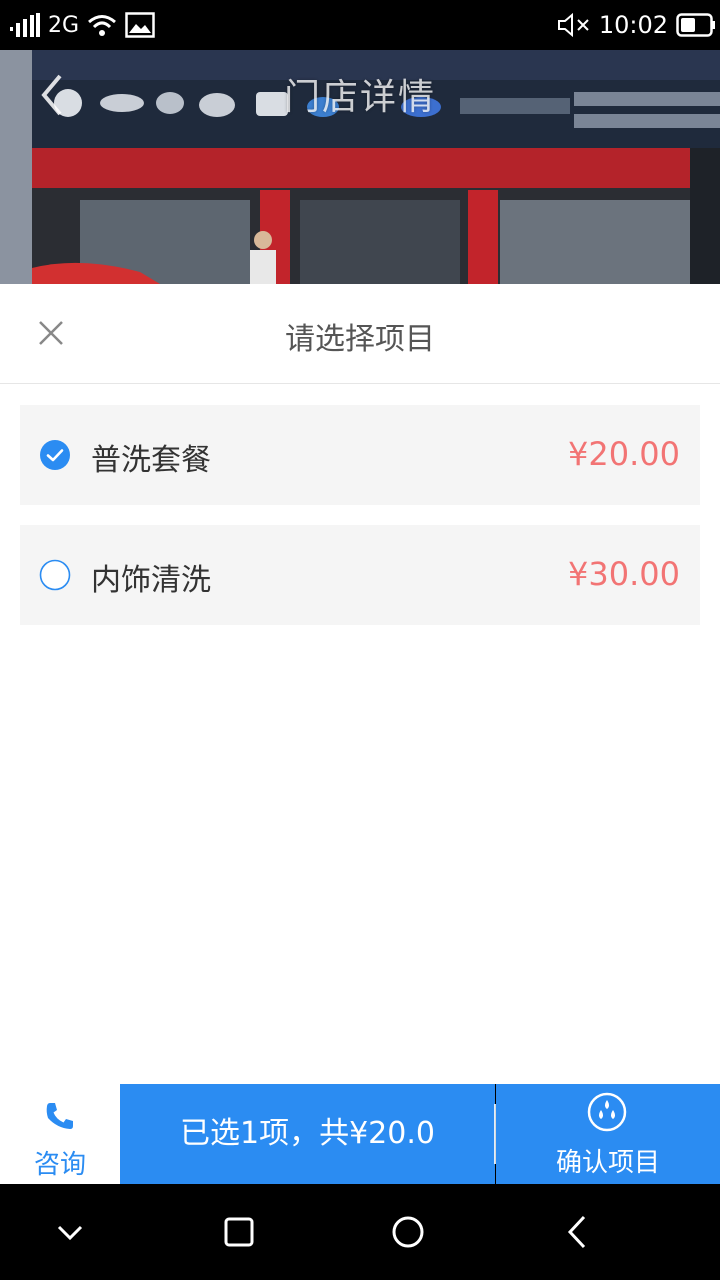  I want to click on signal-icon, so click(25, 25).